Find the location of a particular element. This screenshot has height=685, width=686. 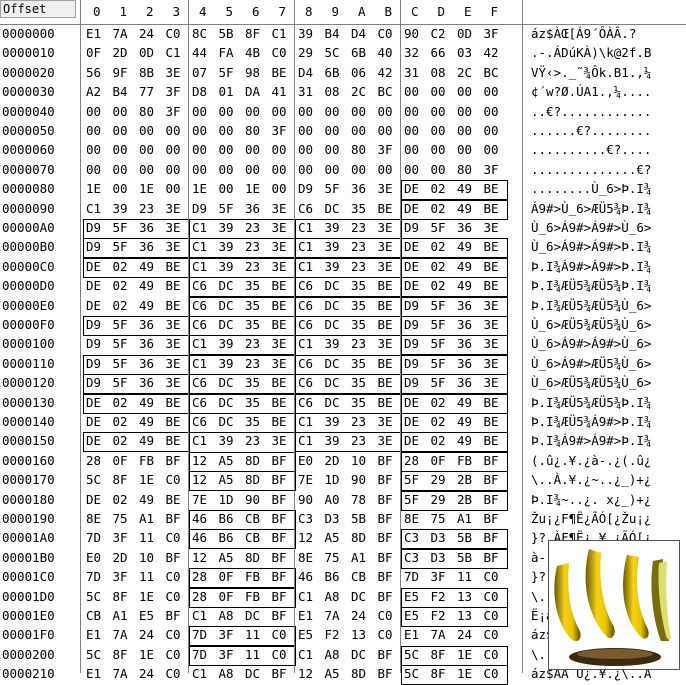

hex-byte: 44 is located at coordinates (199, 52).